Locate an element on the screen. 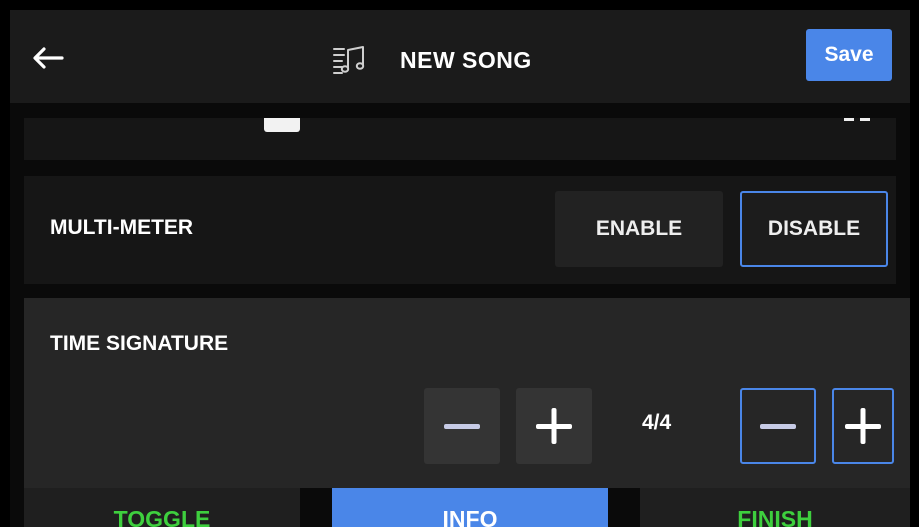  tab-toggle: TOGGLE is located at coordinates (162, 507).